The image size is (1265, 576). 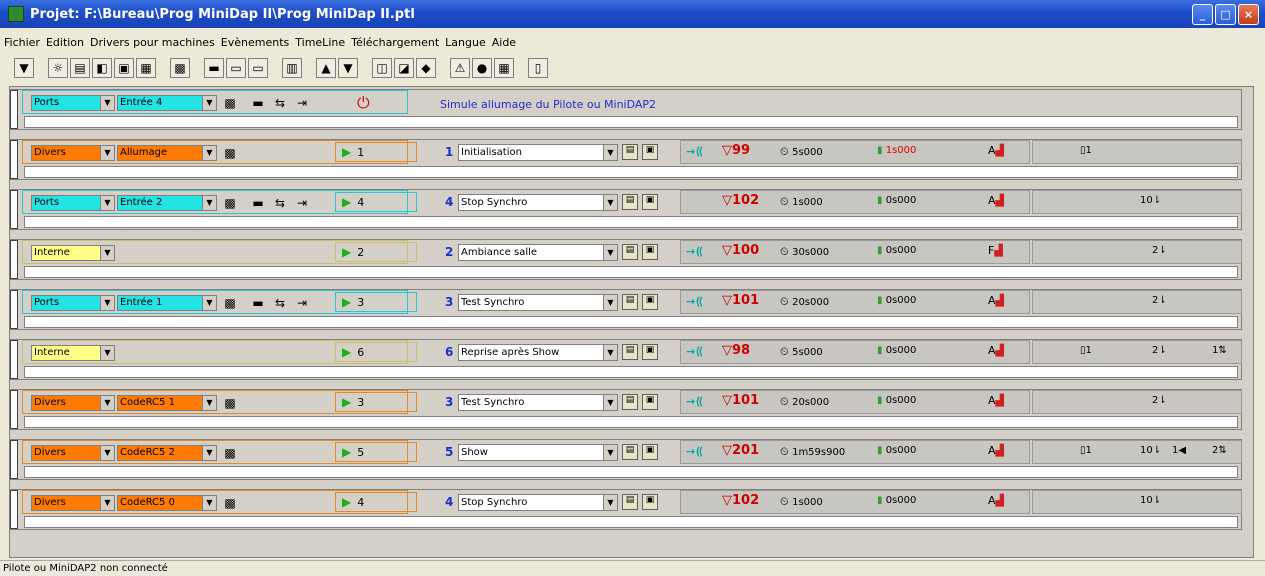 What do you see at coordinates (376, 152) in the screenshot?
I see `trigger-box: ▶ 1` at bounding box center [376, 152].